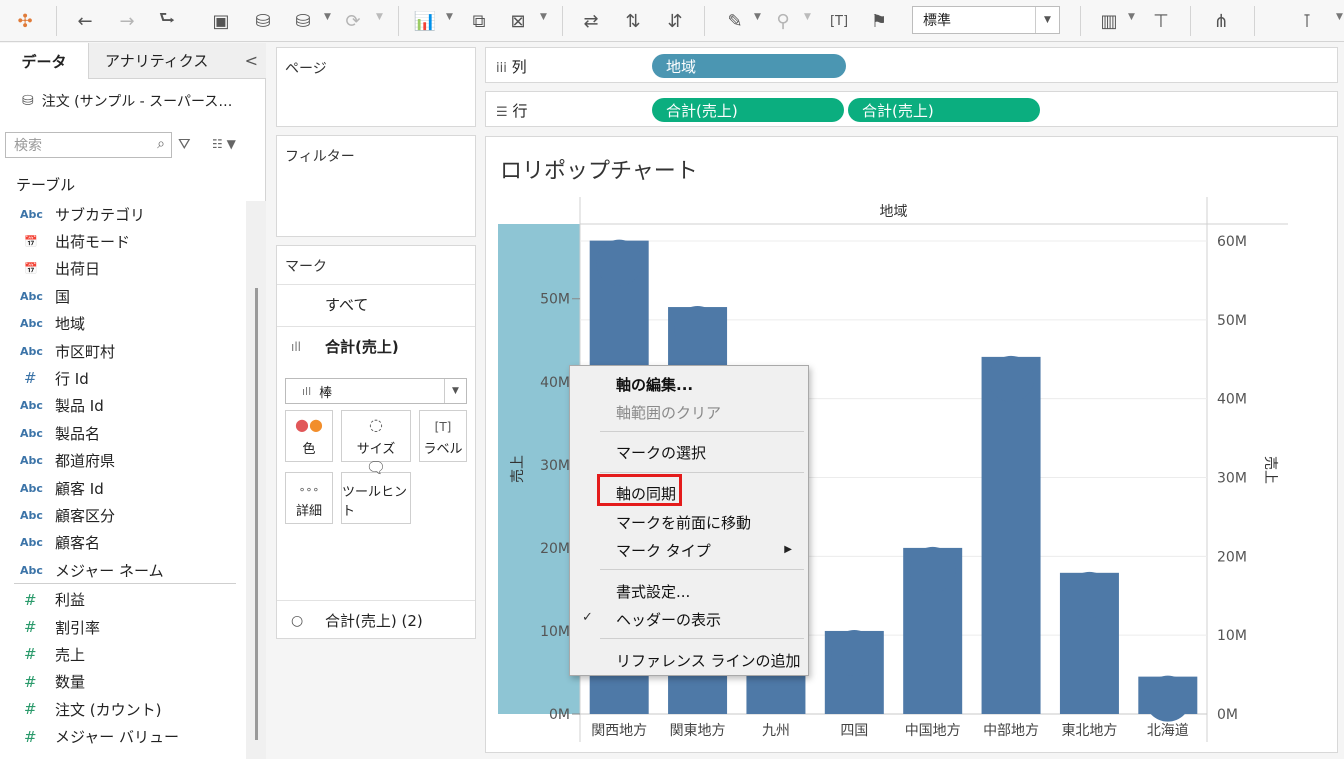 The width and height of the screenshot is (1344, 759). I want to click on menu-clear-axis-range: 軸範囲のクリア, so click(668, 412).